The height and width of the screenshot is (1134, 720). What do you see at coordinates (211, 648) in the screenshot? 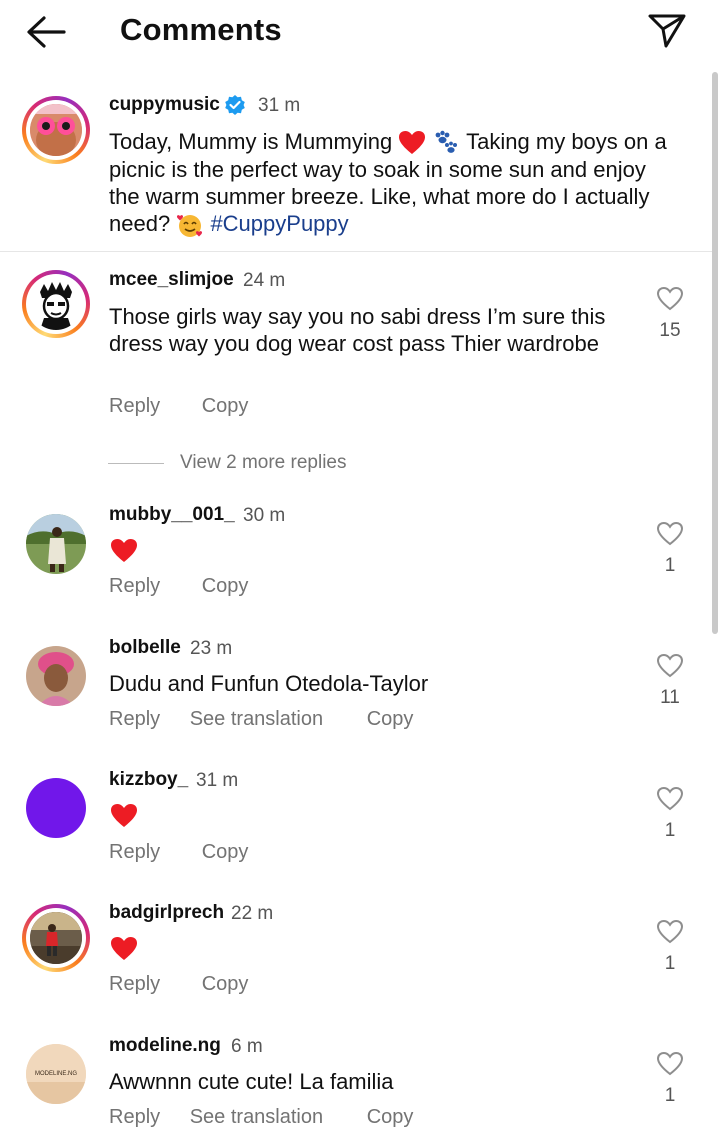
I see `comment-time: 23 m` at bounding box center [211, 648].